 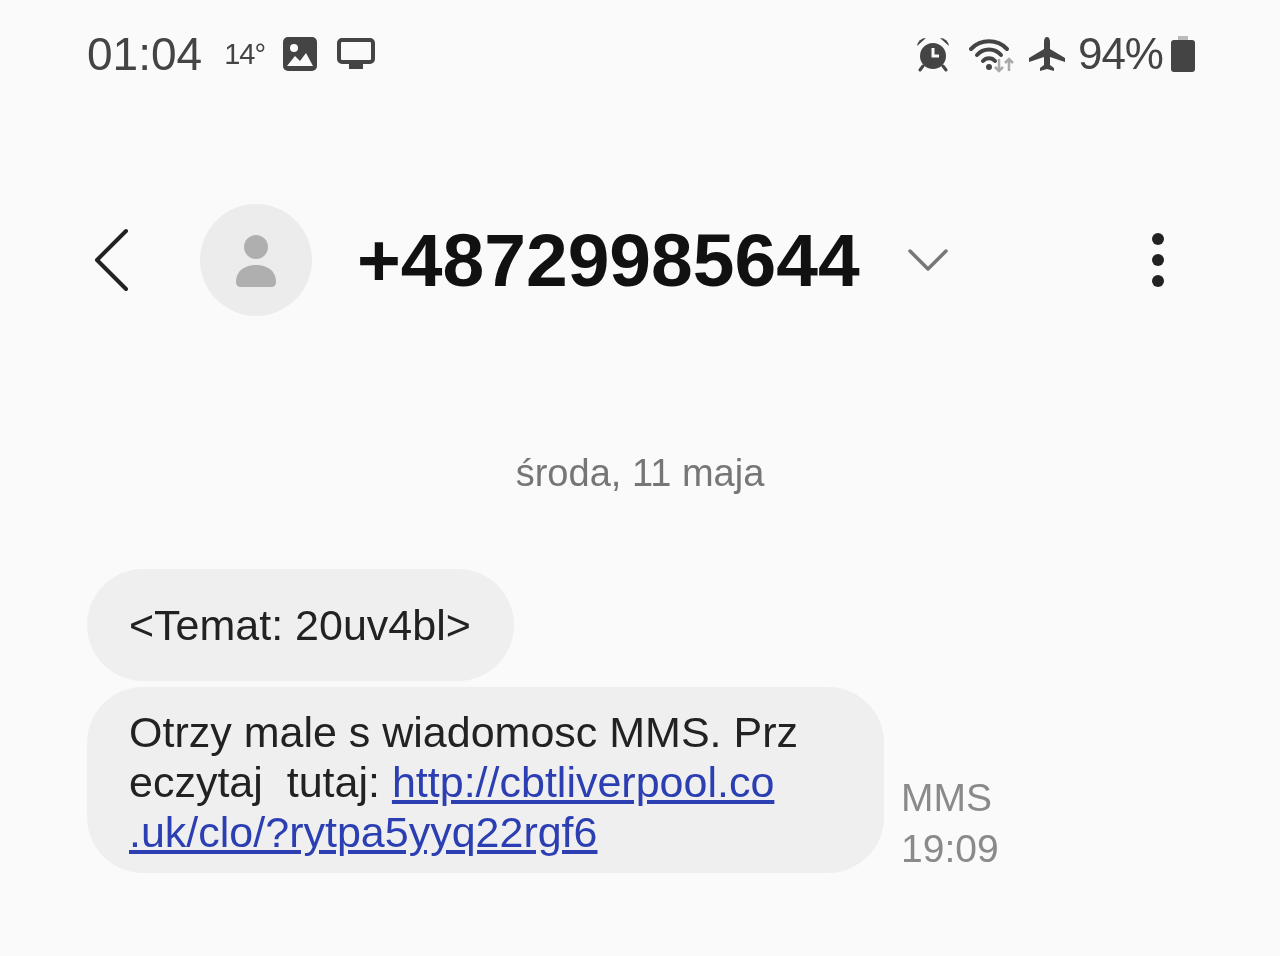 What do you see at coordinates (608, 260) in the screenshot?
I see `contact-number: +48729985644` at bounding box center [608, 260].